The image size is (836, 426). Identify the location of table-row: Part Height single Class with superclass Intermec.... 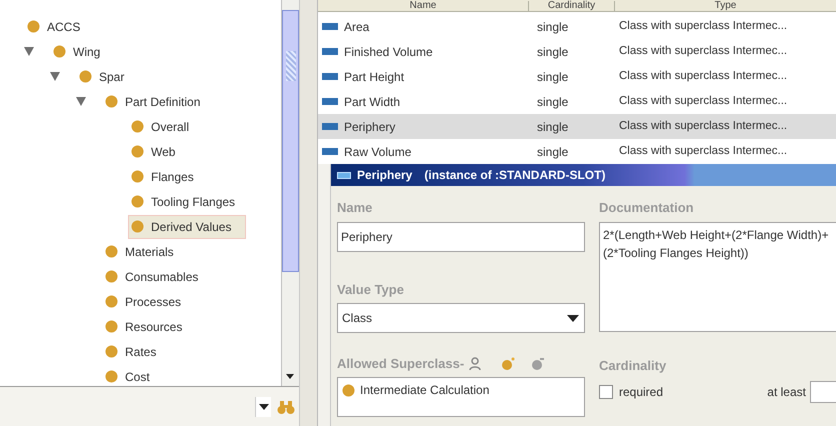
(577, 76).